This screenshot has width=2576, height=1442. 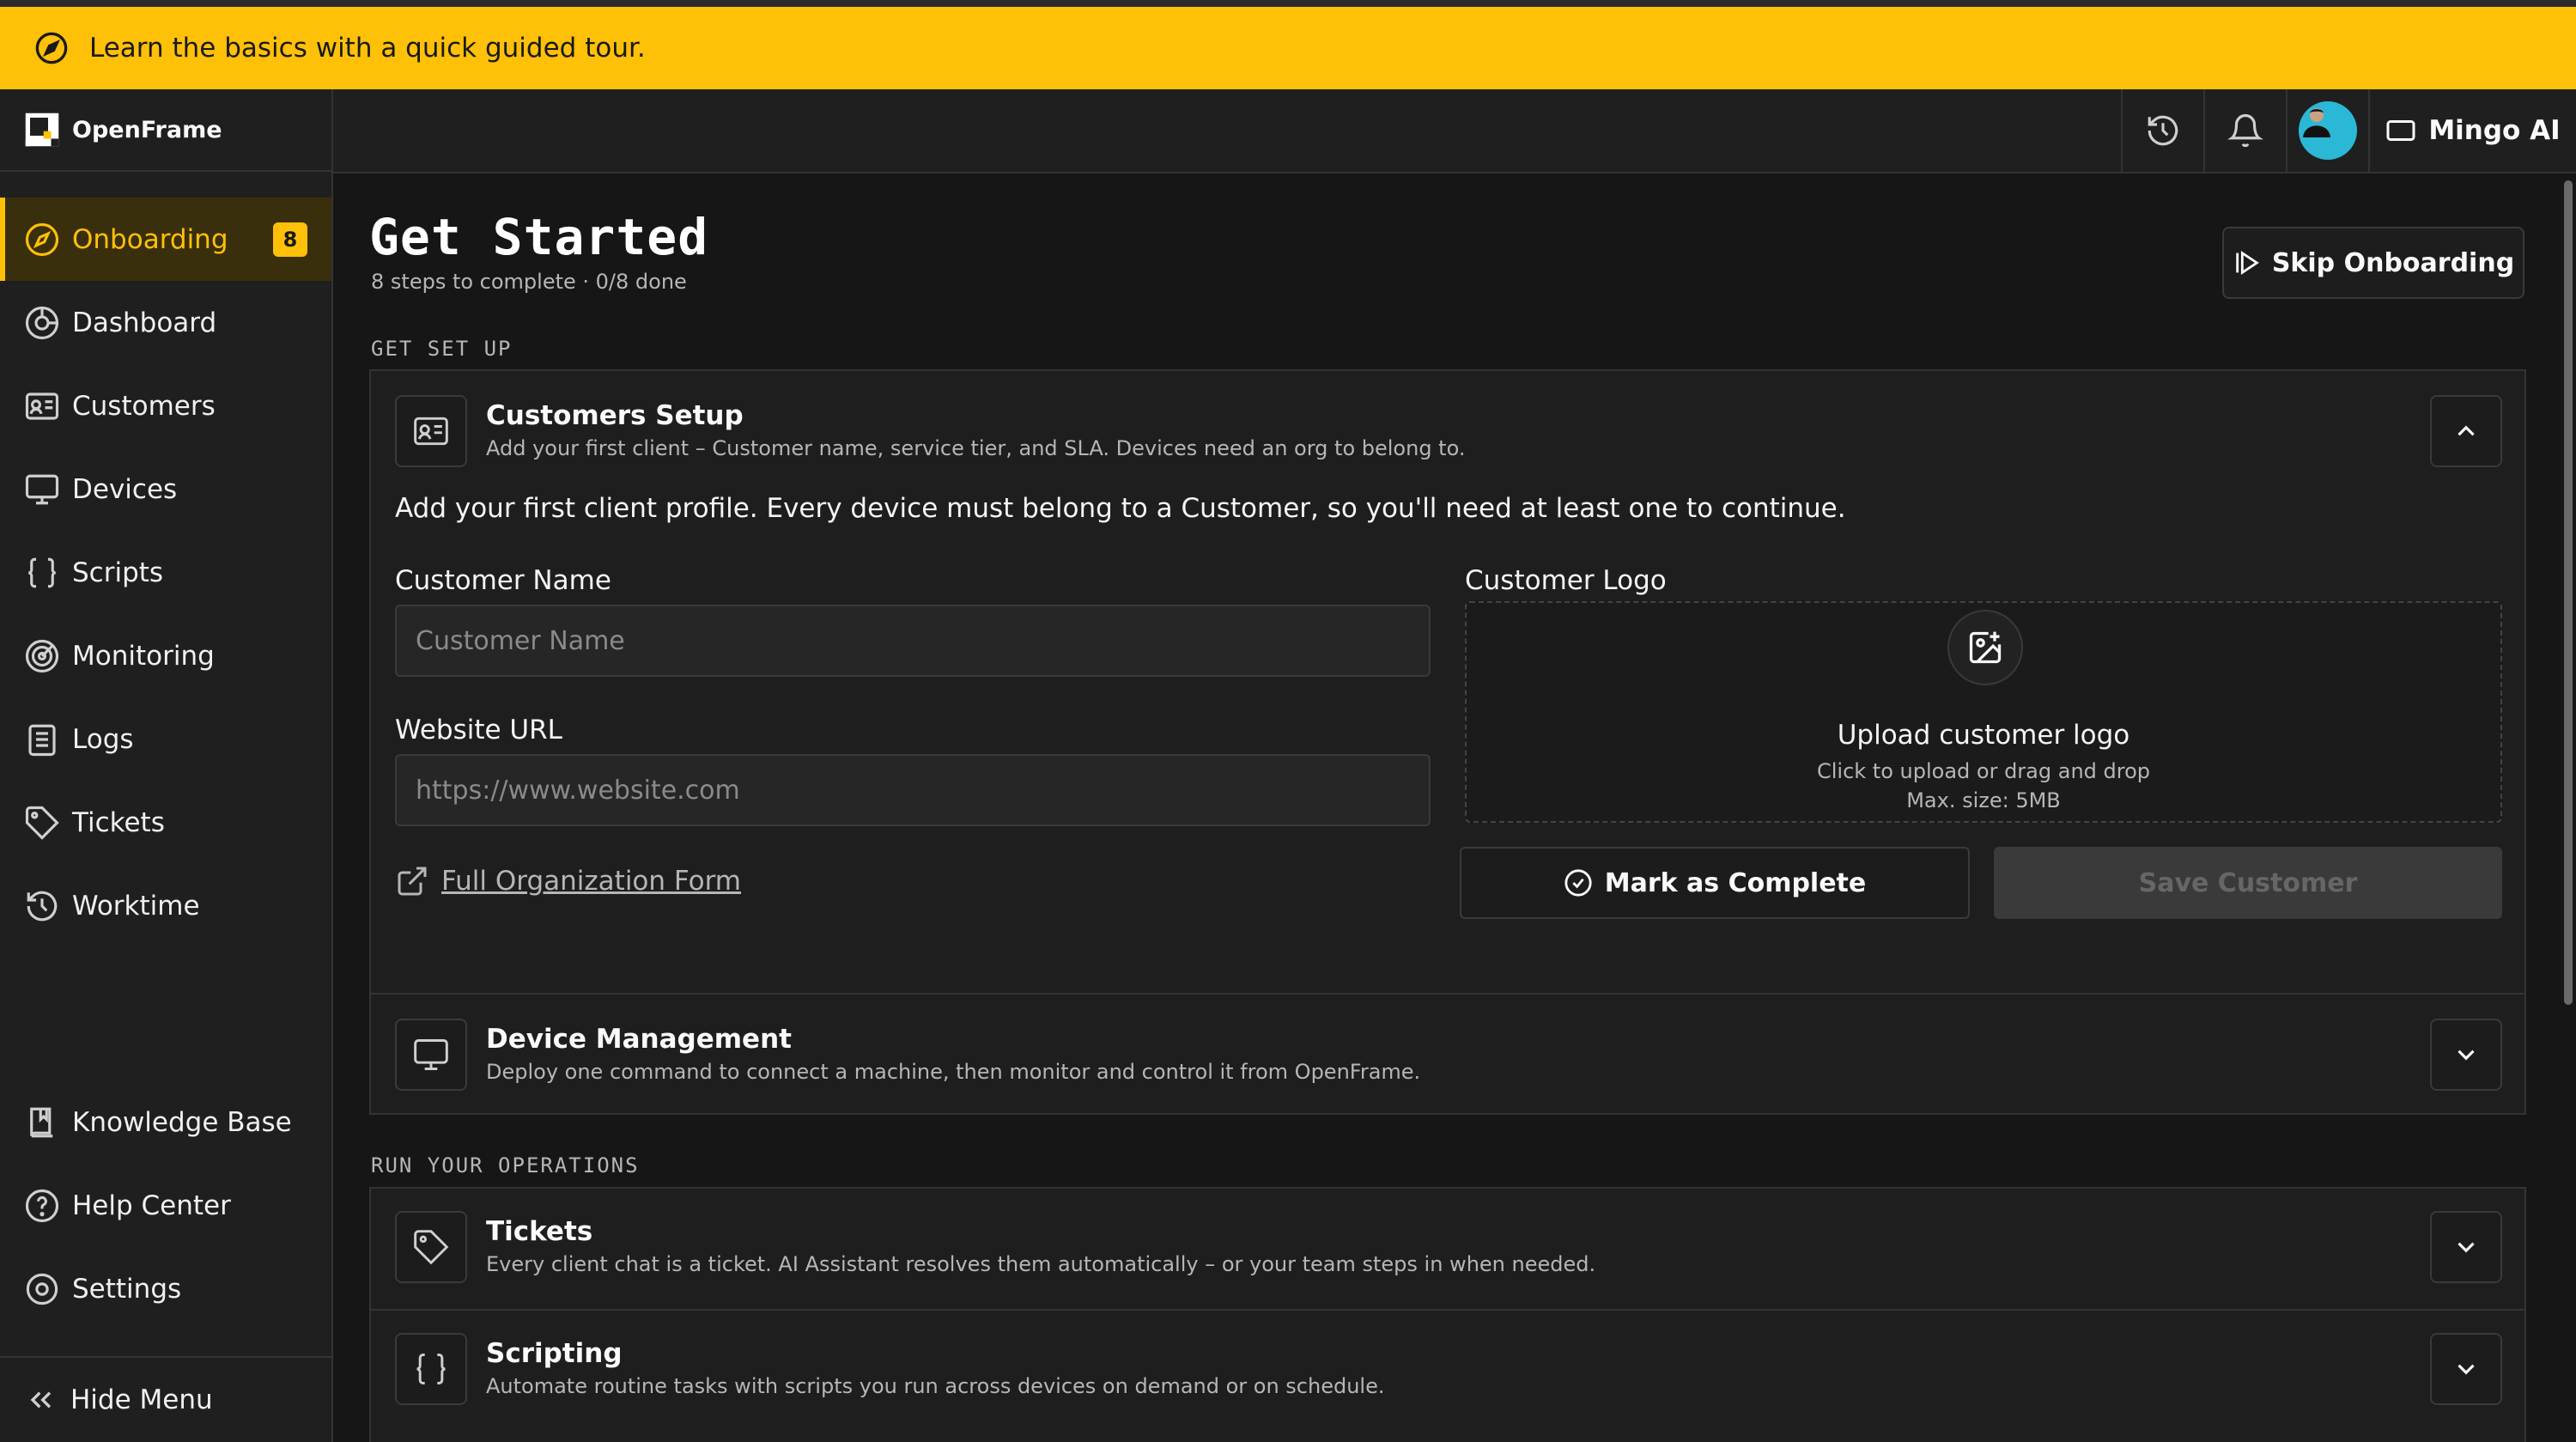 What do you see at coordinates (127, 1289) in the screenshot?
I see `sidebar-item-label: Settings` at bounding box center [127, 1289].